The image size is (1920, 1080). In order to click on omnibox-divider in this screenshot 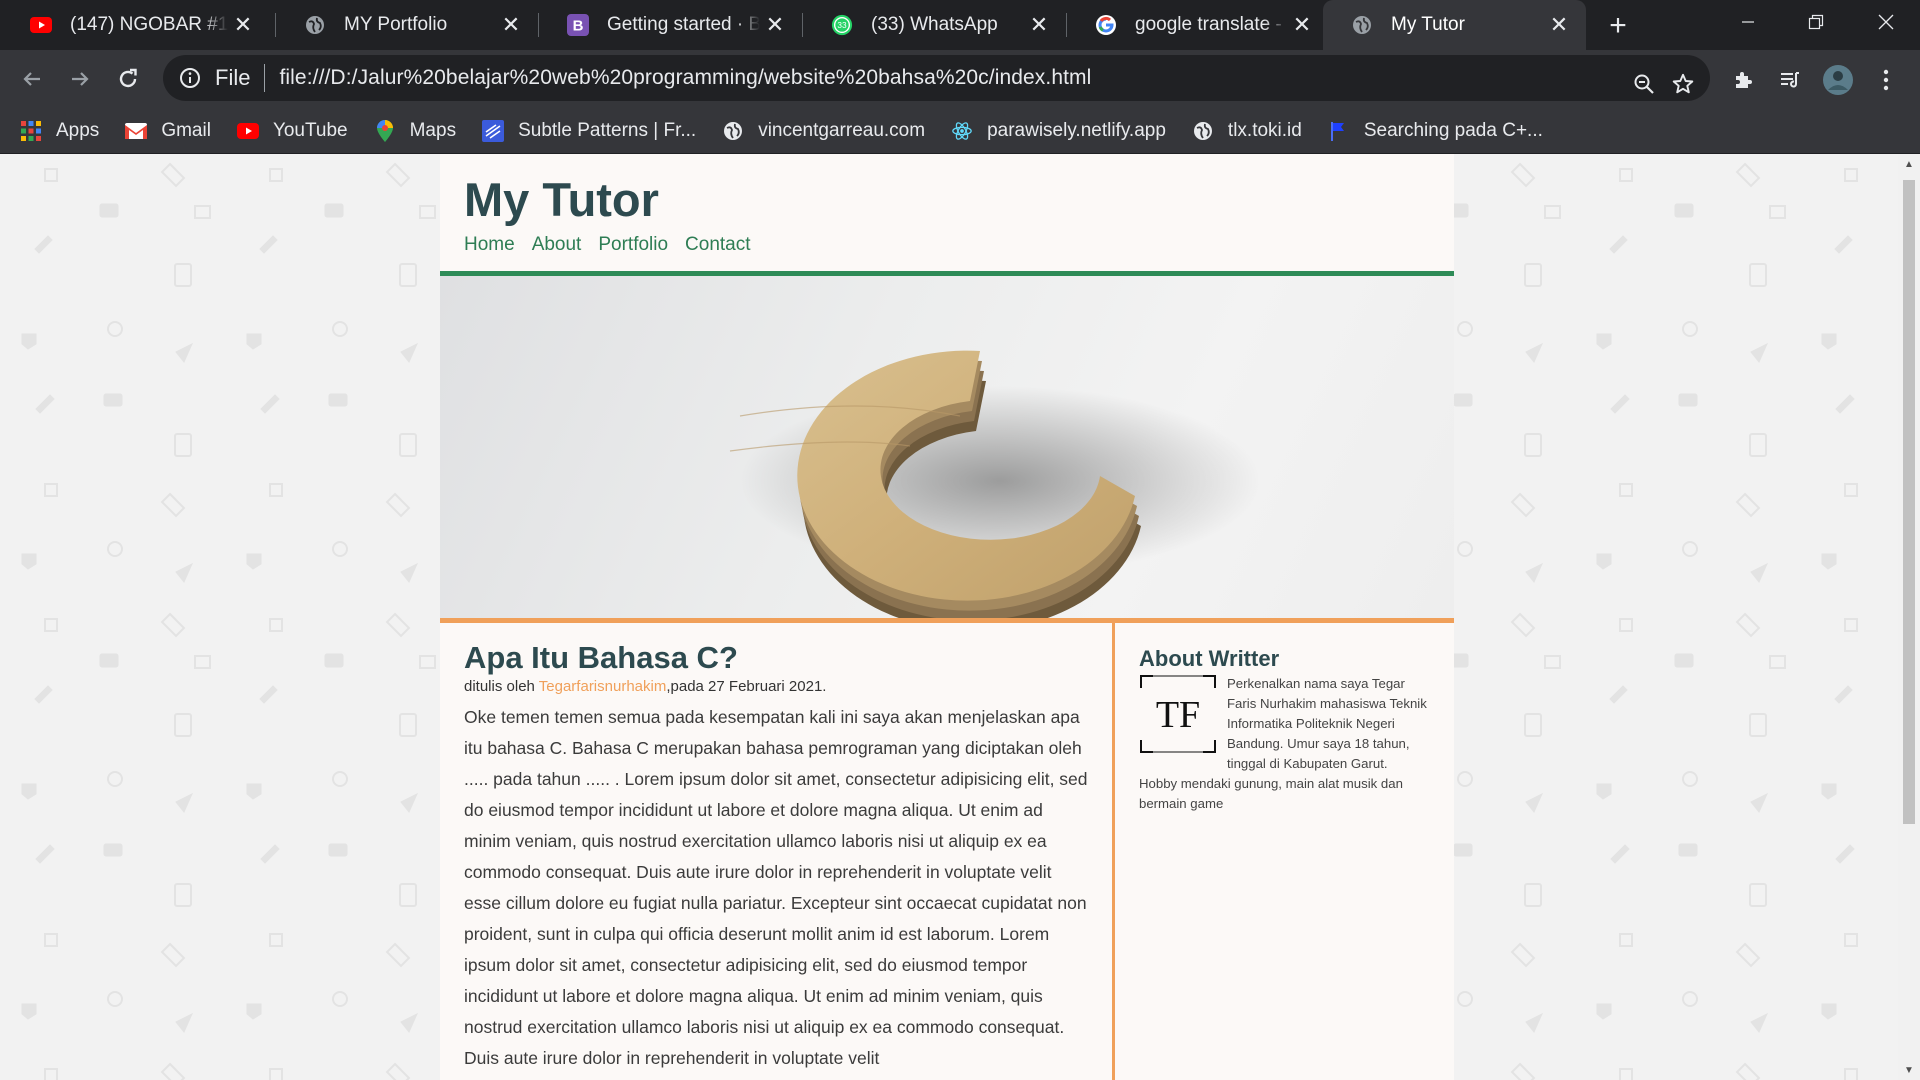, I will do `click(265, 78)`.